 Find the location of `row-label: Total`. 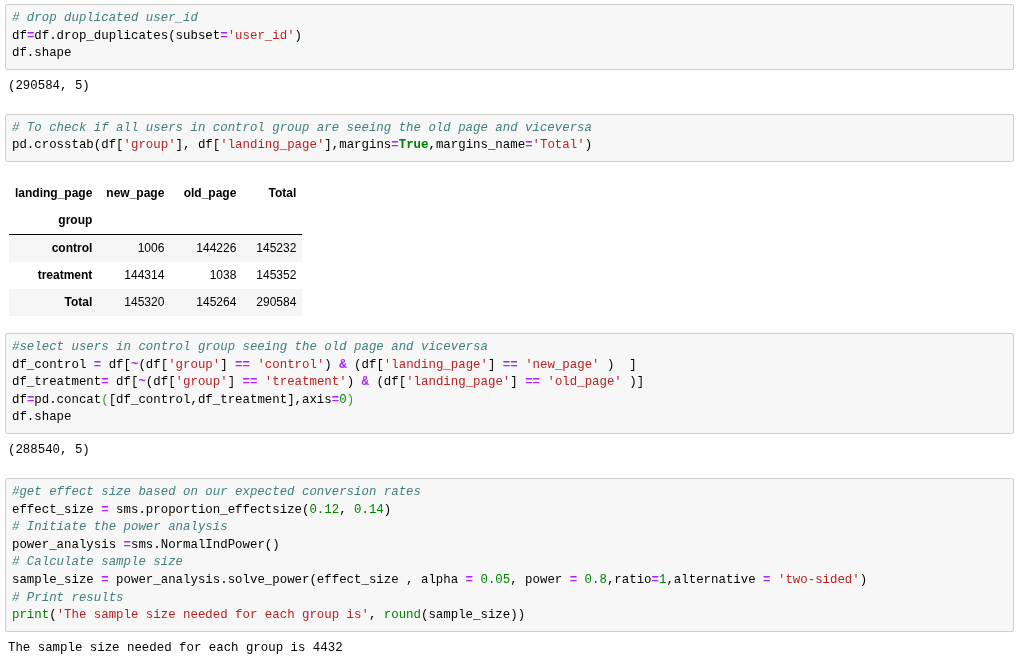

row-label: Total is located at coordinates (54, 302).